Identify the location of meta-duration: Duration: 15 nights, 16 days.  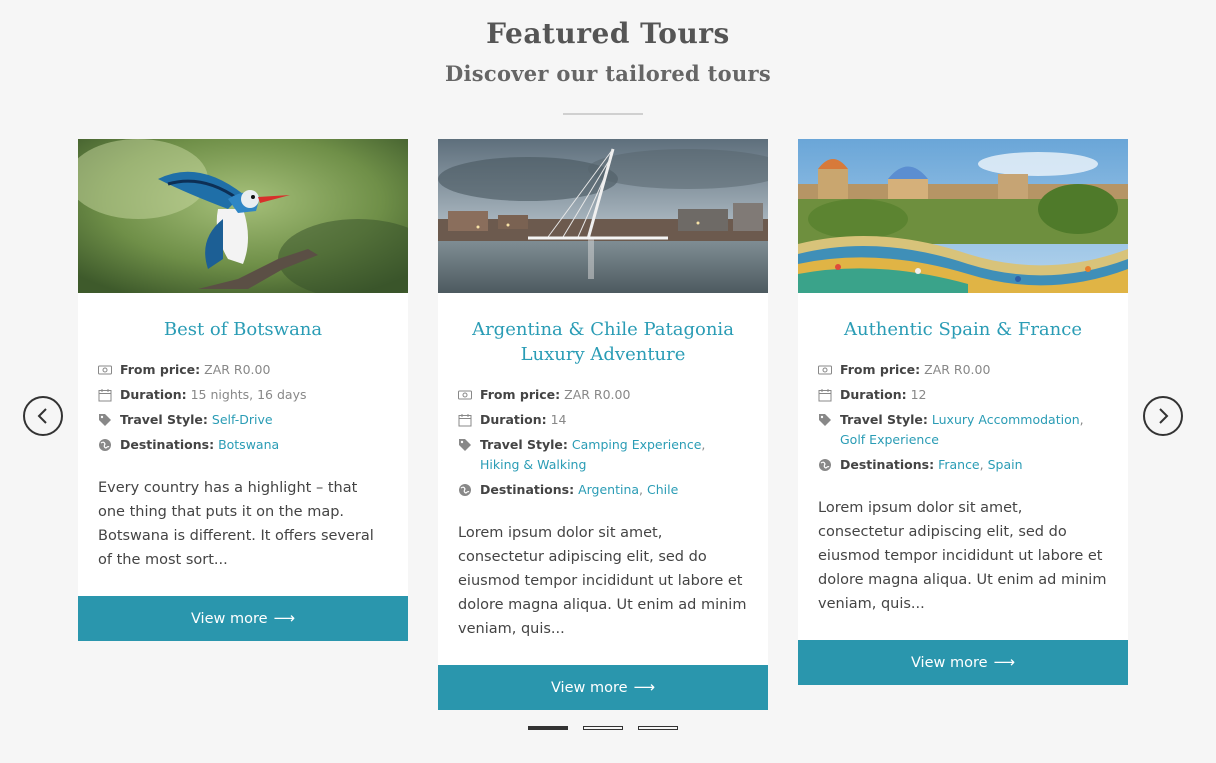
(243, 395).